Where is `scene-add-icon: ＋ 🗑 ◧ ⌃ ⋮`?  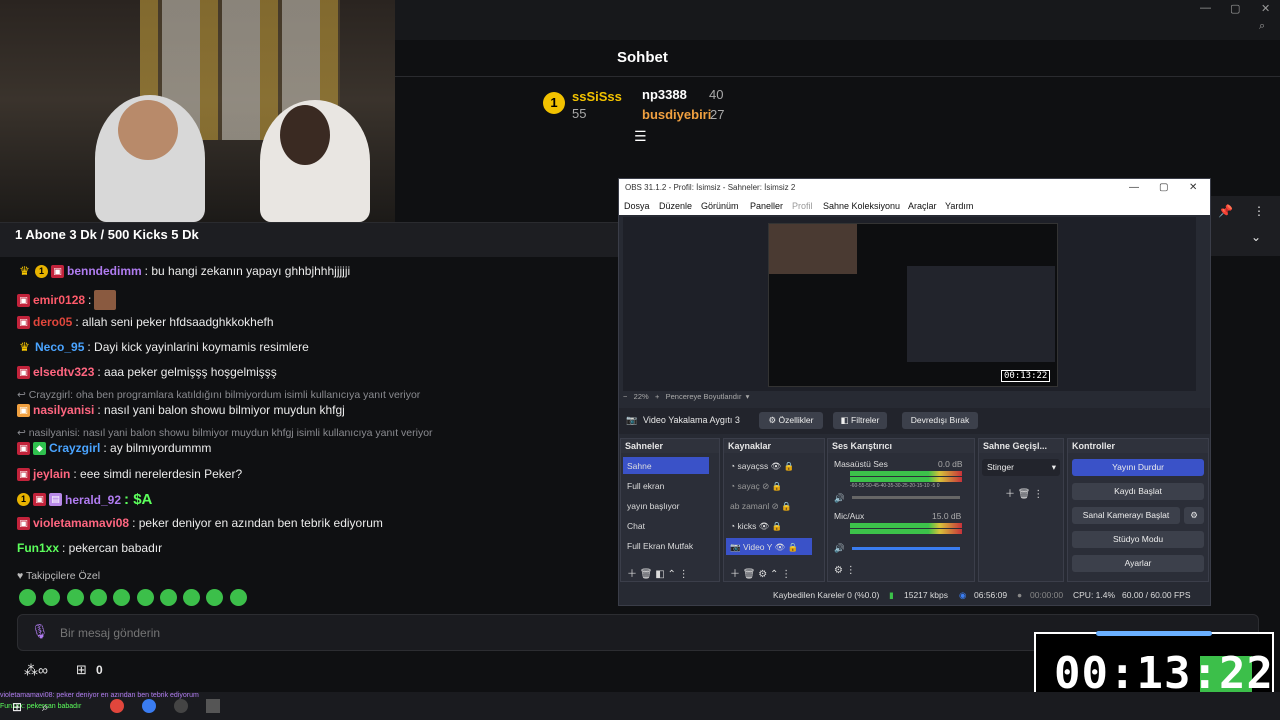
scene-add-icon: ＋ 🗑 ◧ ⌃ ⋮ is located at coordinates (658, 572).